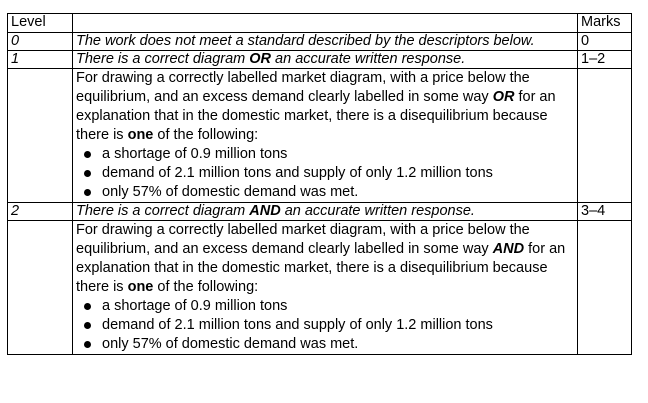  What do you see at coordinates (503, 97) in the screenshot?
I see `descriptor-conjunction: OR` at bounding box center [503, 97].